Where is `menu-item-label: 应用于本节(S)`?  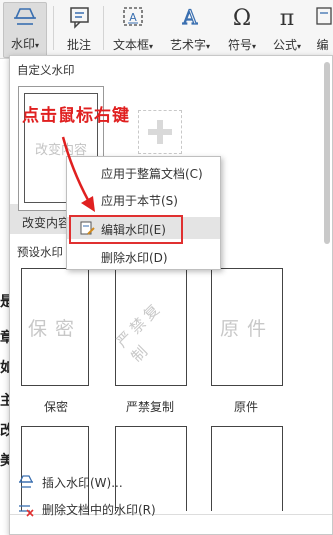
menu-item-label: 应用于本节(S) is located at coordinates (139, 201).